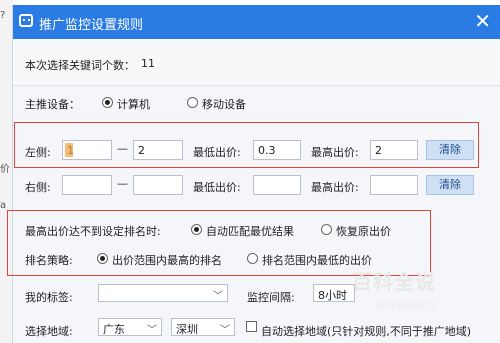 The image size is (500, 343). I want to click on left-min-bid-label: 最低出价:, so click(217, 152).